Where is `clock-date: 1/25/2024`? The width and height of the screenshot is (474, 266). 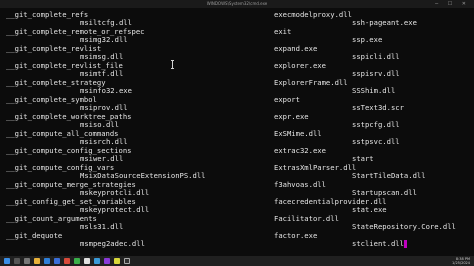 clock-date: 1/25/2024 is located at coordinates (461, 263).